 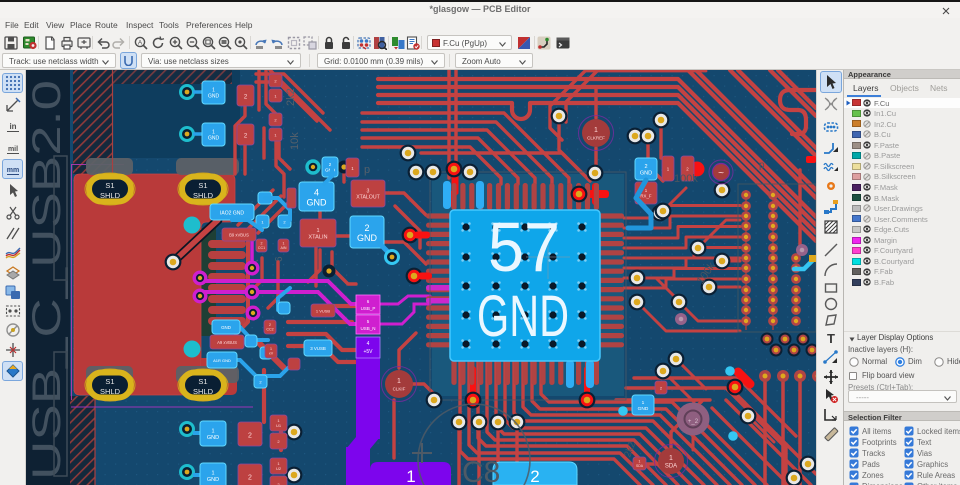 I want to click on svg-text: 100k, so click(x=686, y=179).